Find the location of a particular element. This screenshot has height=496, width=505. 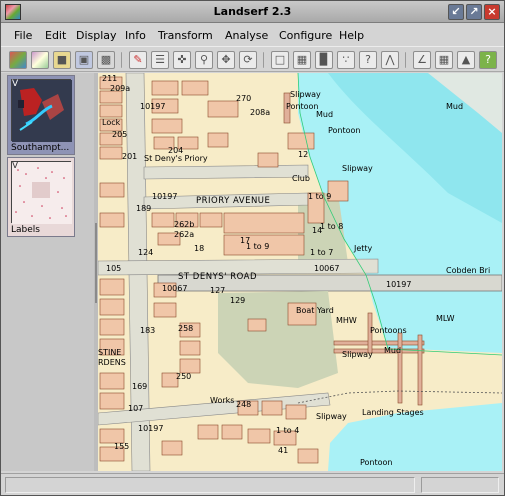

new-raster-icon is located at coordinates (18, 60).